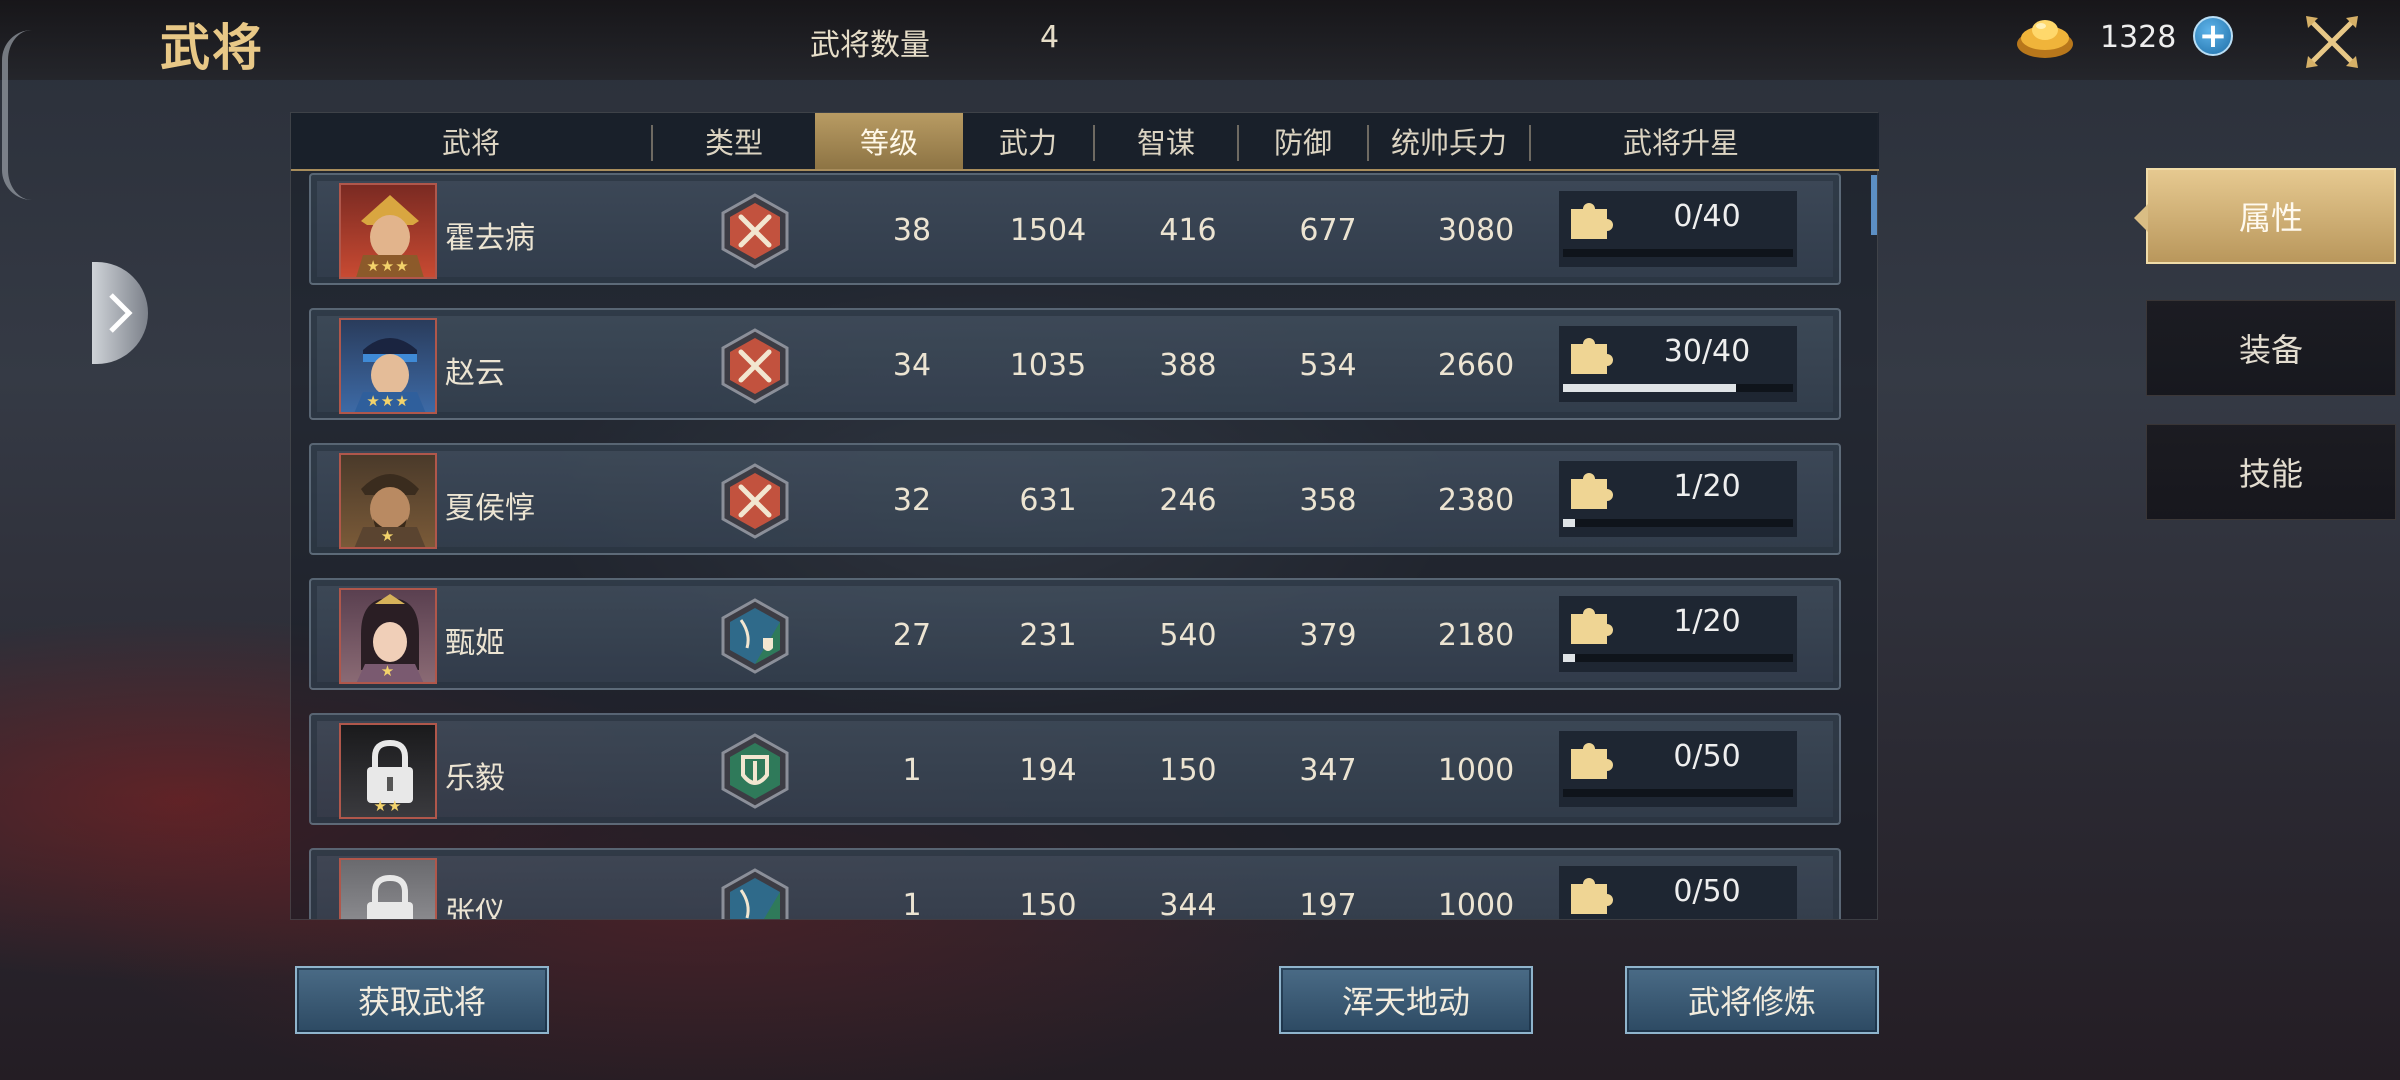 The width and height of the screenshot is (2400, 1080). I want to click on troops-value: 2180, so click(1476, 635).